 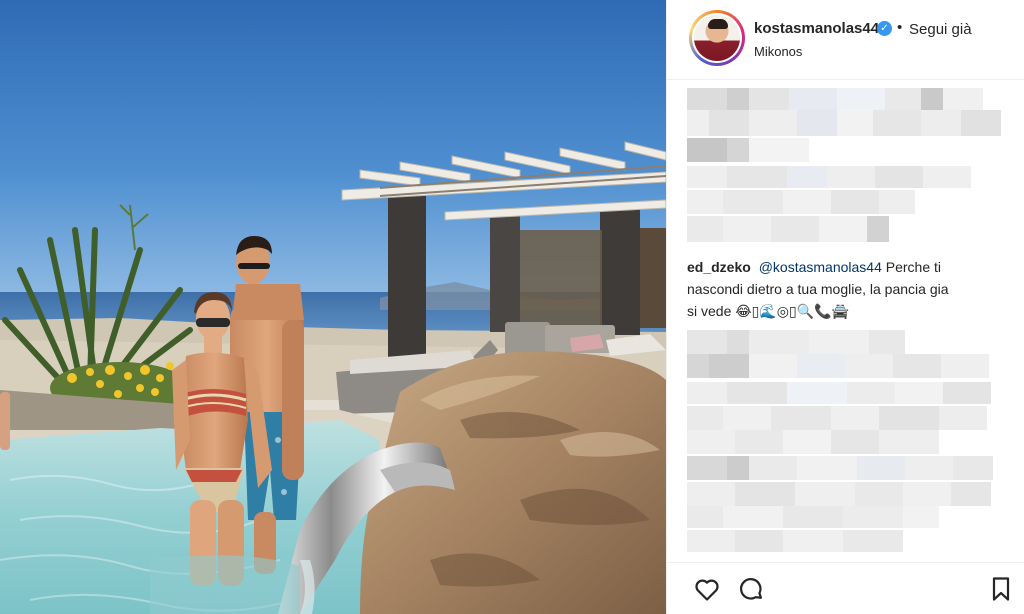 What do you see at coordinates (840, 441) in the screenshot?
I see `pixelation-mosaic-bottom` at bounding box center [840, 441].